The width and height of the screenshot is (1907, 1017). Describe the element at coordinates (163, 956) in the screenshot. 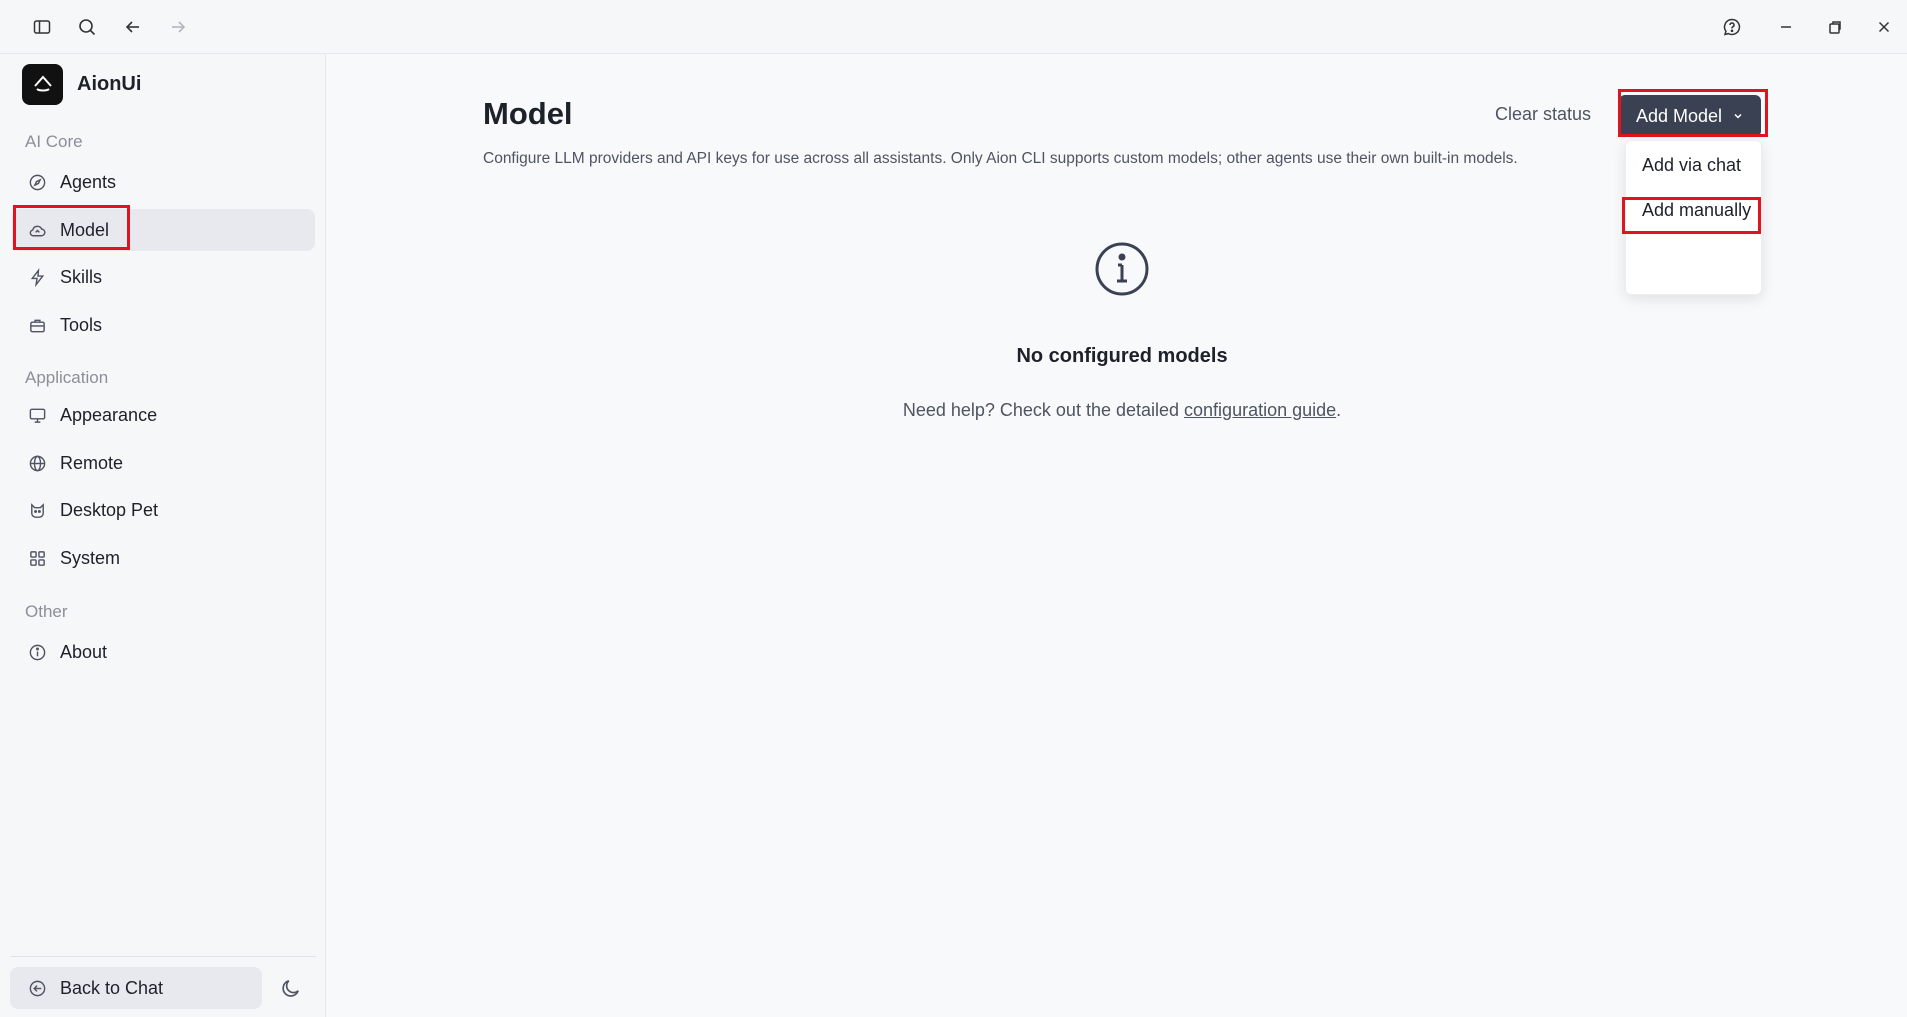

I see `sidebar-divider` at that location.